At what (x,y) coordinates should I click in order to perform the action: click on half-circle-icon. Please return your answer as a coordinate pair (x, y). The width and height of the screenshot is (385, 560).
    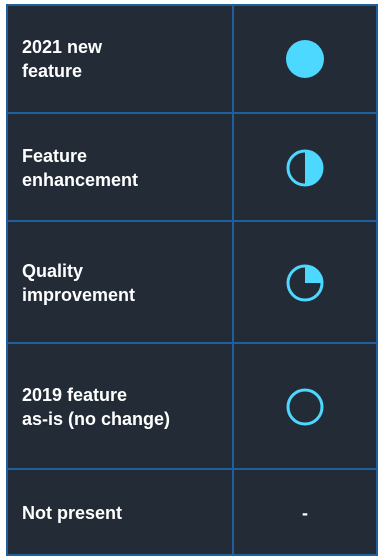
    Looking at the image, I should click on (305, 168).